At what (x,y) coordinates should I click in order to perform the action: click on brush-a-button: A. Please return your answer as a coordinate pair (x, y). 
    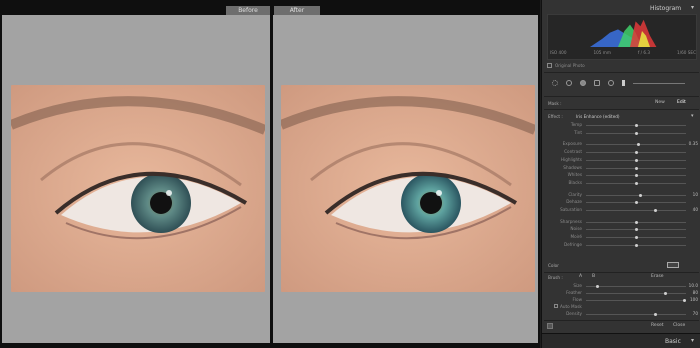
    Looking at the image, I should click on (580, 276).